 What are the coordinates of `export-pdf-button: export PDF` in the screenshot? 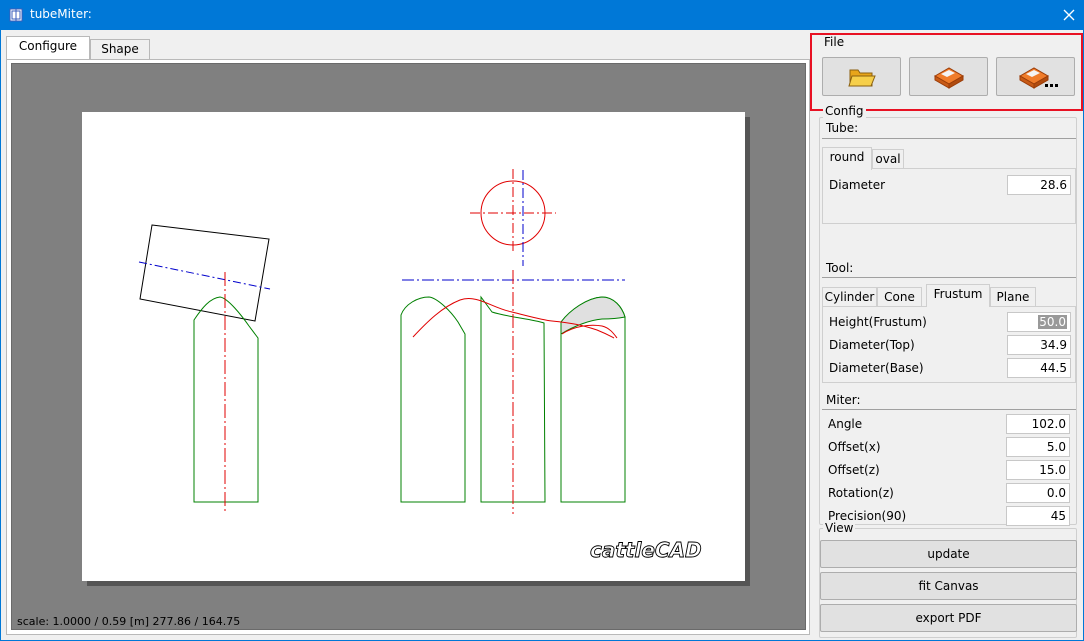 It's located at (948, 618).